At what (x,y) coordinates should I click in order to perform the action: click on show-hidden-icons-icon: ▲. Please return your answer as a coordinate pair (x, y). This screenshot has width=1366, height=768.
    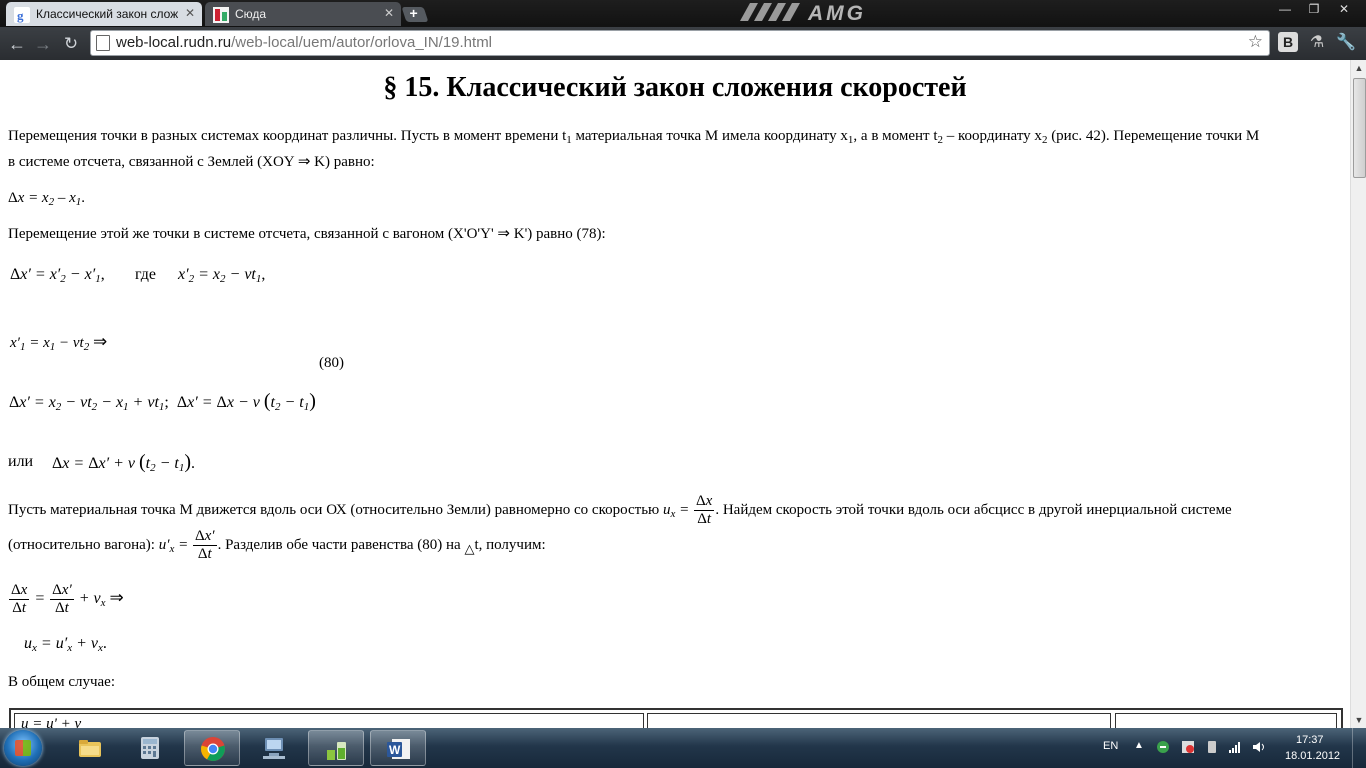
    Looking at the image, I should click on (1139, 745).